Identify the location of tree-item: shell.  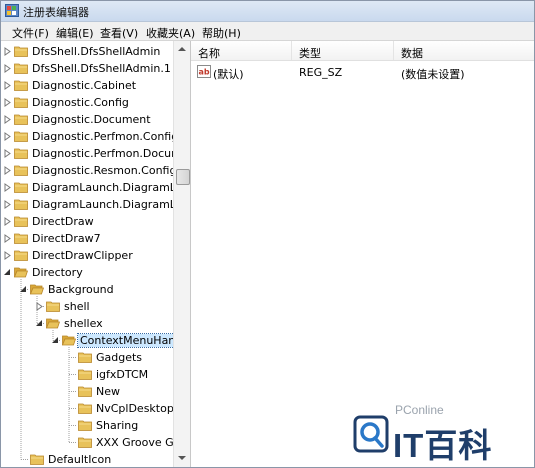
(87, 306).